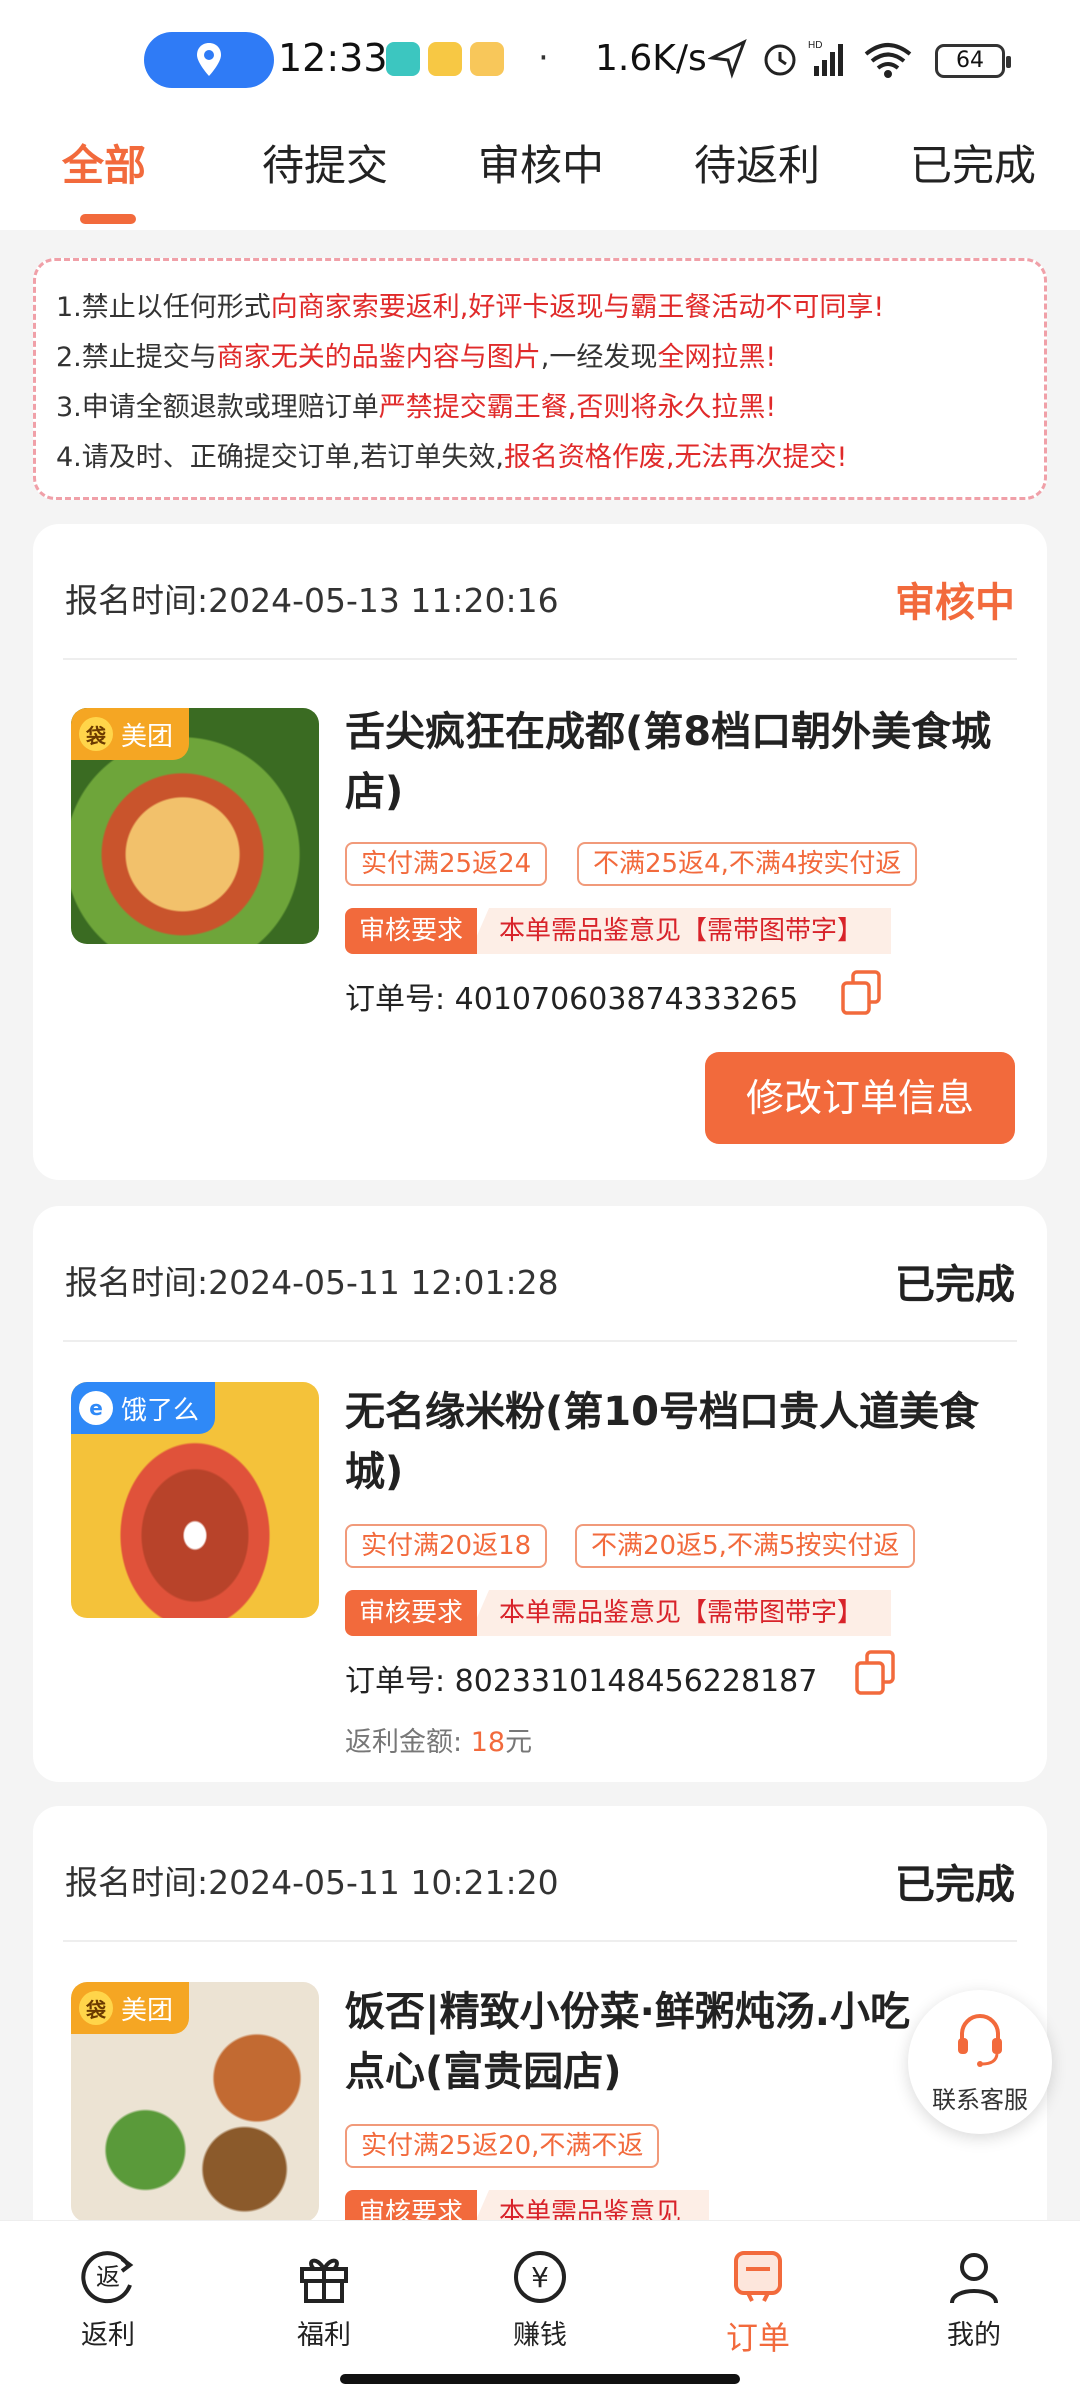  I want to click on tab-completed: 已完成, so click(973, 162).